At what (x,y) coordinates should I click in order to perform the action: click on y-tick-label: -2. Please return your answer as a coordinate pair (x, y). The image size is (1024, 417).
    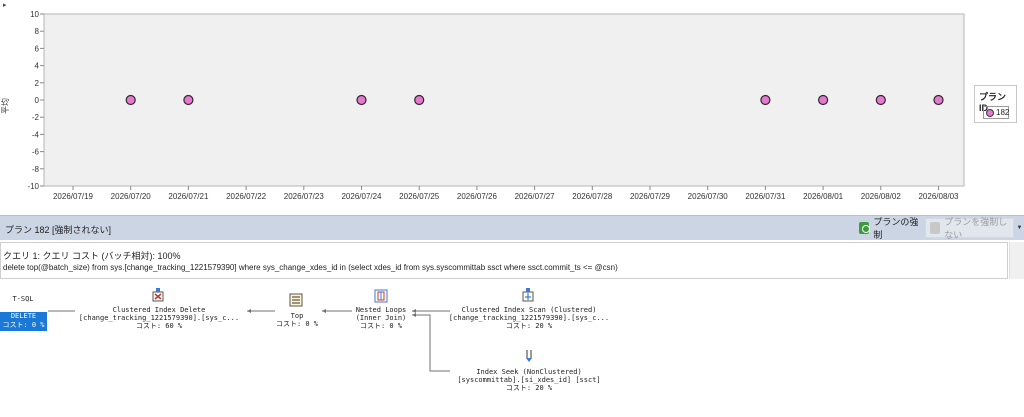
    Looking at the image, I should click on (36, 117).